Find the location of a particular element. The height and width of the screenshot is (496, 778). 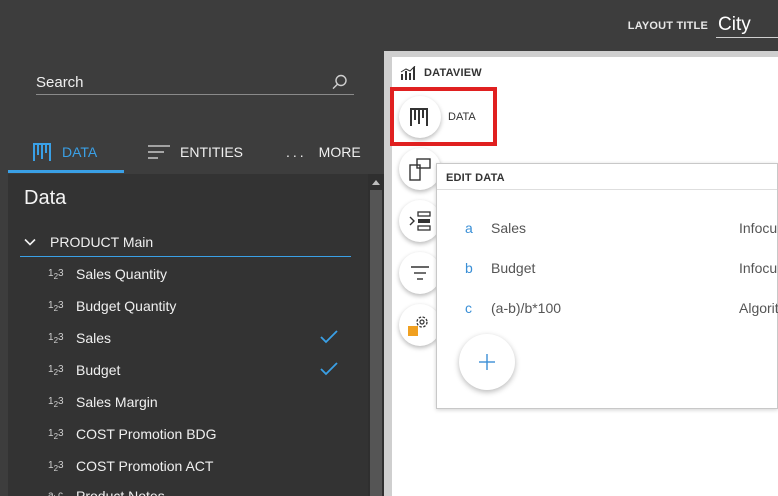

edit-data-header: EDIT DATA is located at coordinates (607, 177).